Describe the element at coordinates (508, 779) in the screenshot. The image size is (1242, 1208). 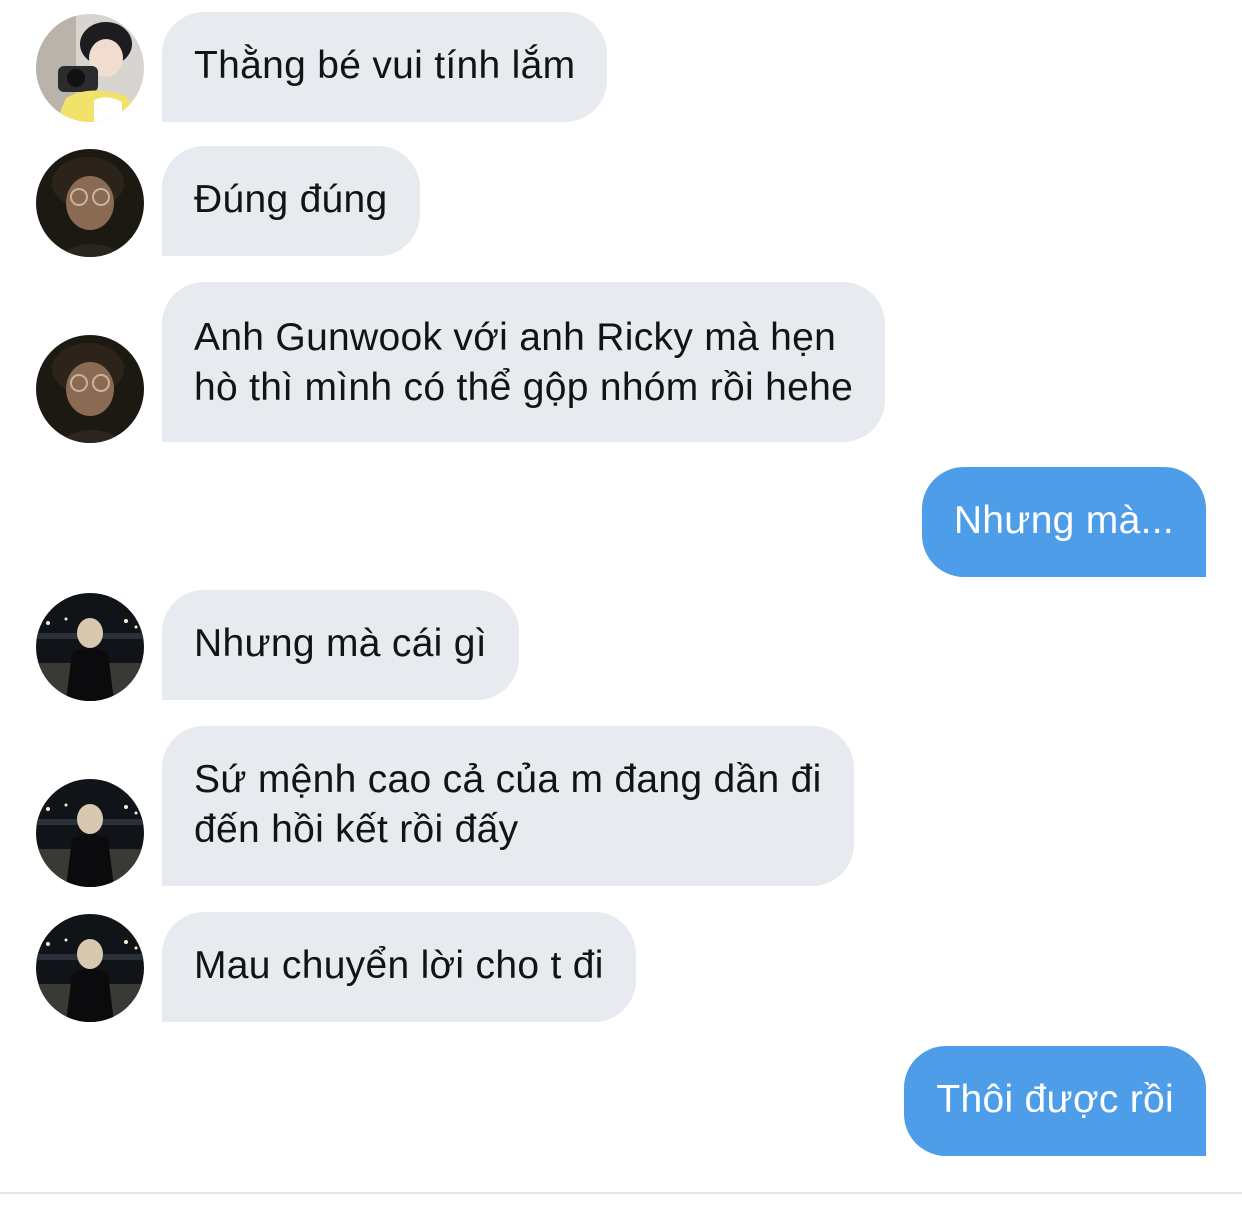
I see `message-text: Sứ mệnh cao cả của m đang dần đi` at that location.